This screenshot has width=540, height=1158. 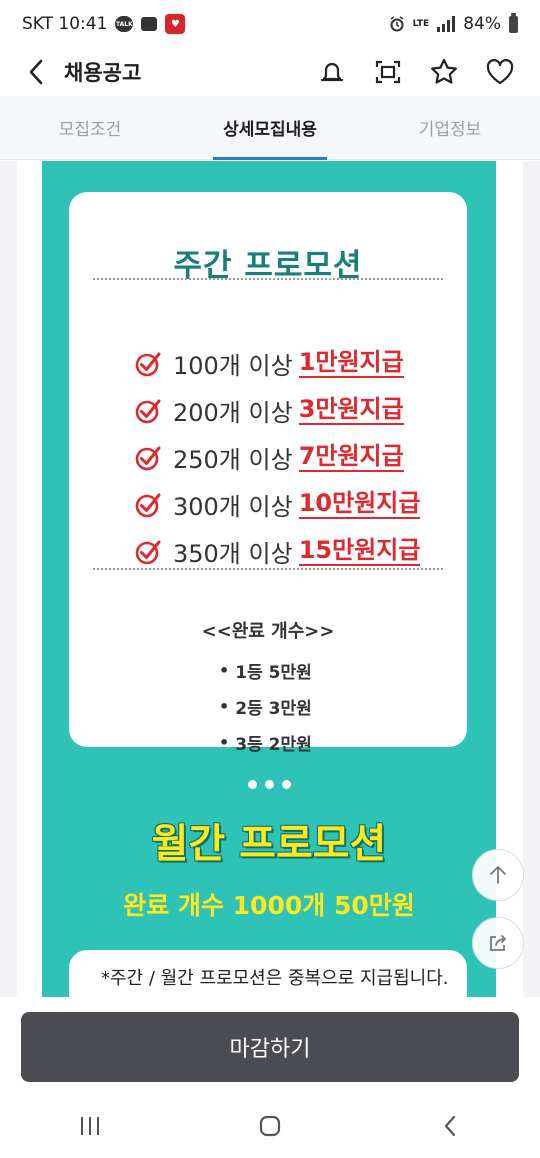 What do you see at coordinates (265, 670) in the screenshot?
I see `list-item: 1등 5만원` at bounding box center [265, 670].